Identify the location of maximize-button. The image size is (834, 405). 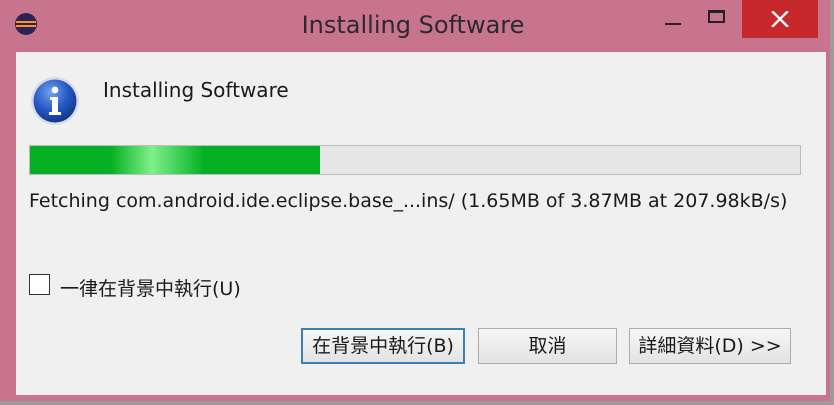
(719, 19).